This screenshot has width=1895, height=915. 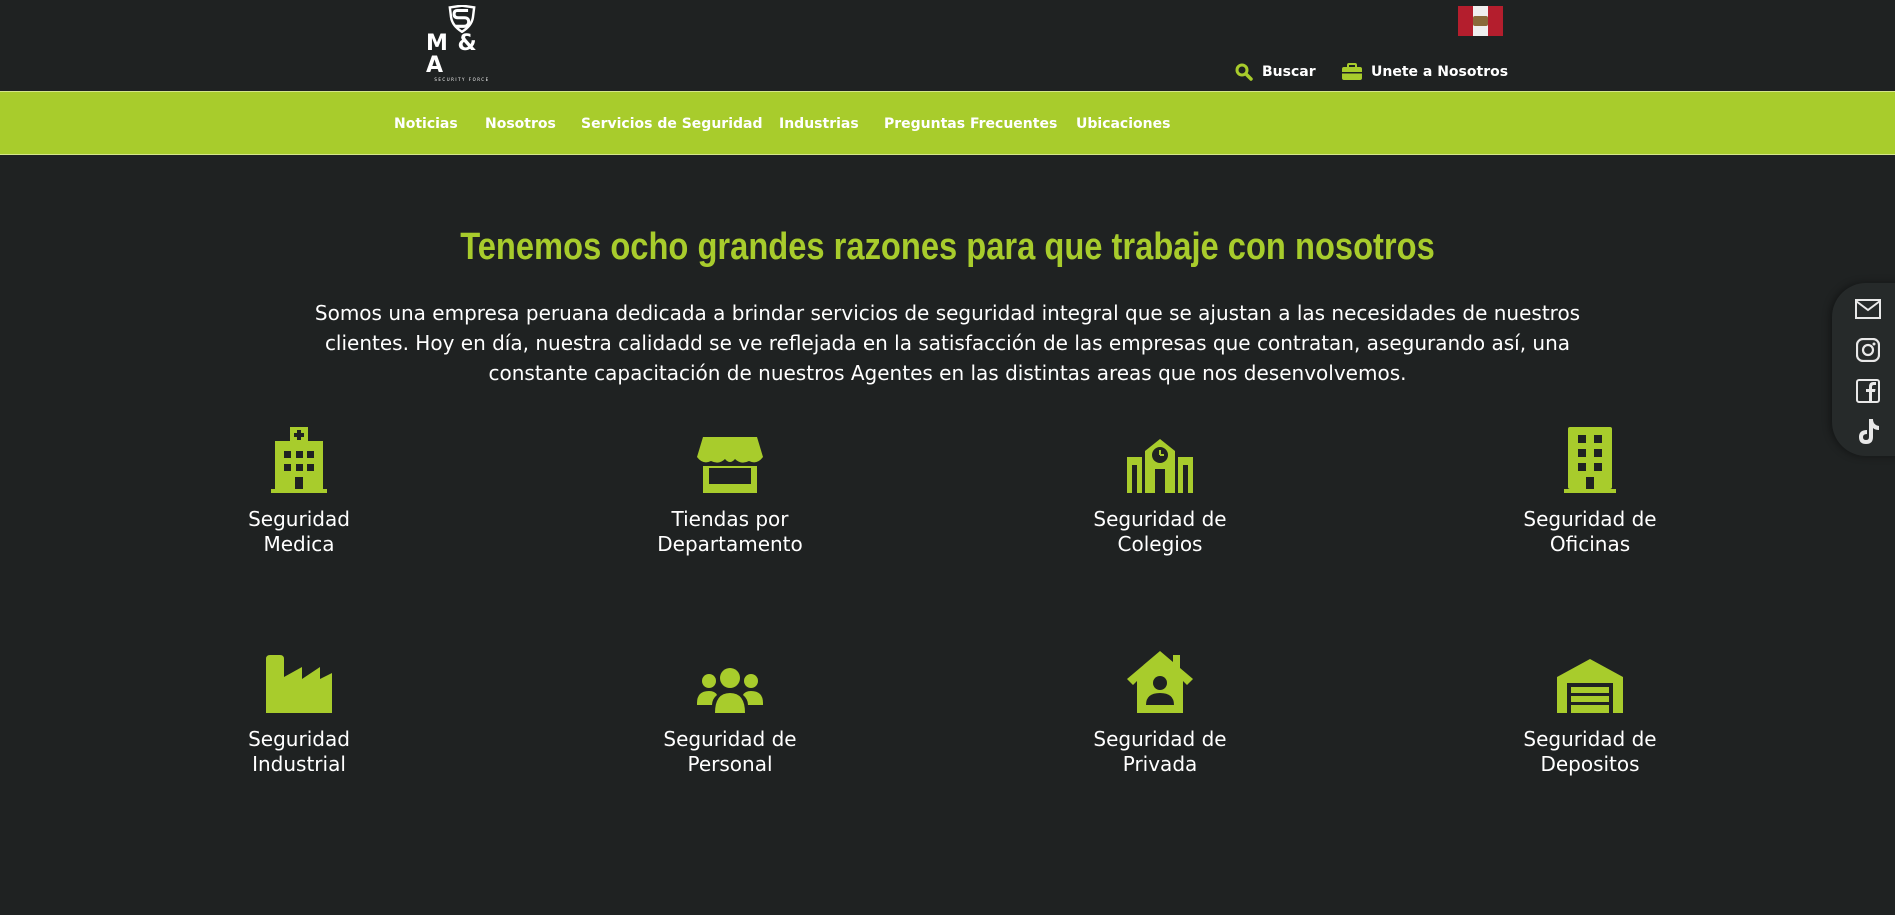 I want to click on search-label: Buscar, so click(x=1289, y=72).